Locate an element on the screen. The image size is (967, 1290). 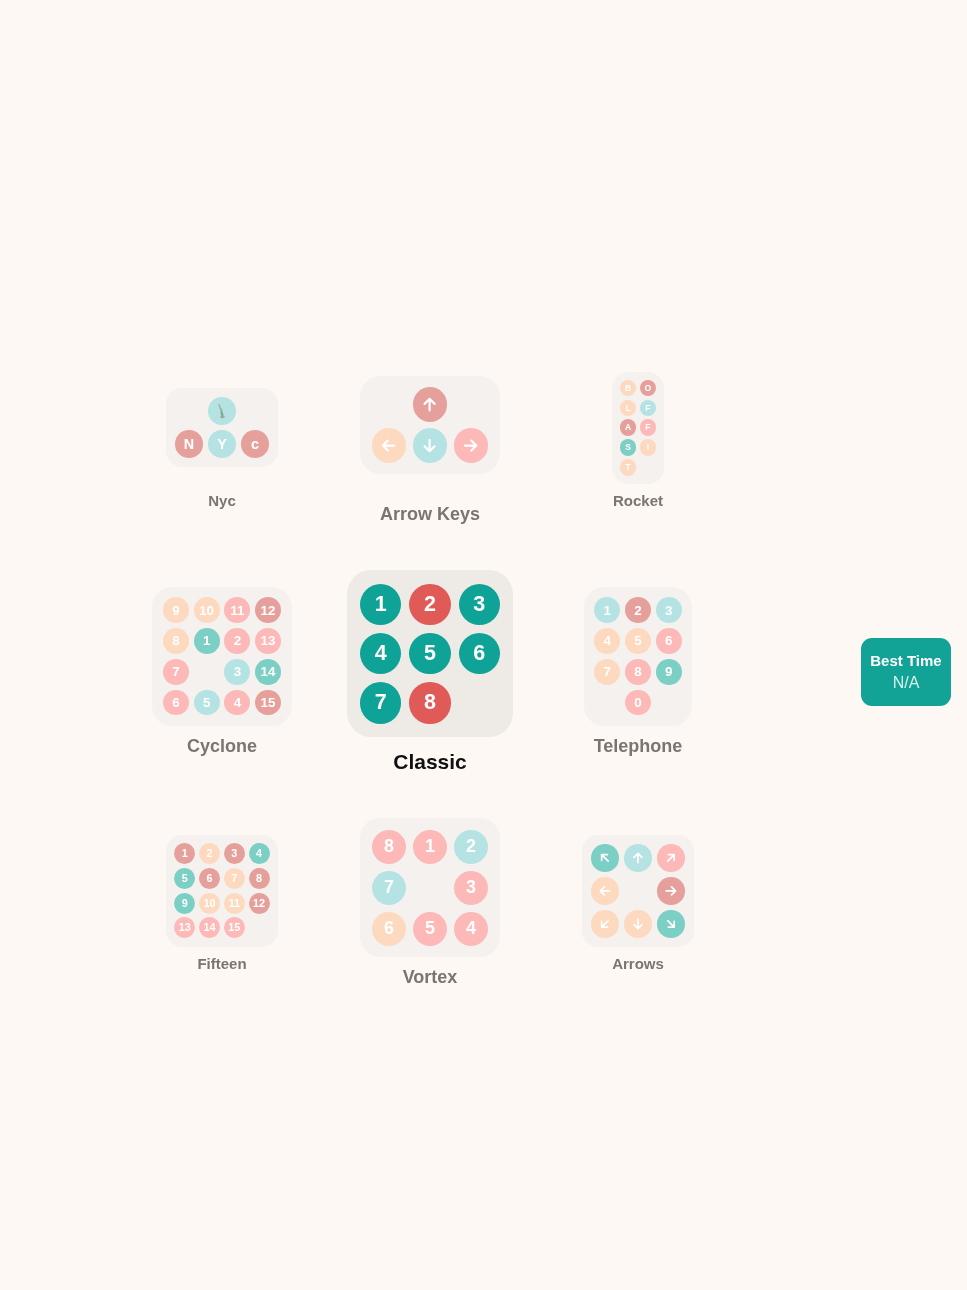
letter-tile: S is located at coordinates (628, 447).